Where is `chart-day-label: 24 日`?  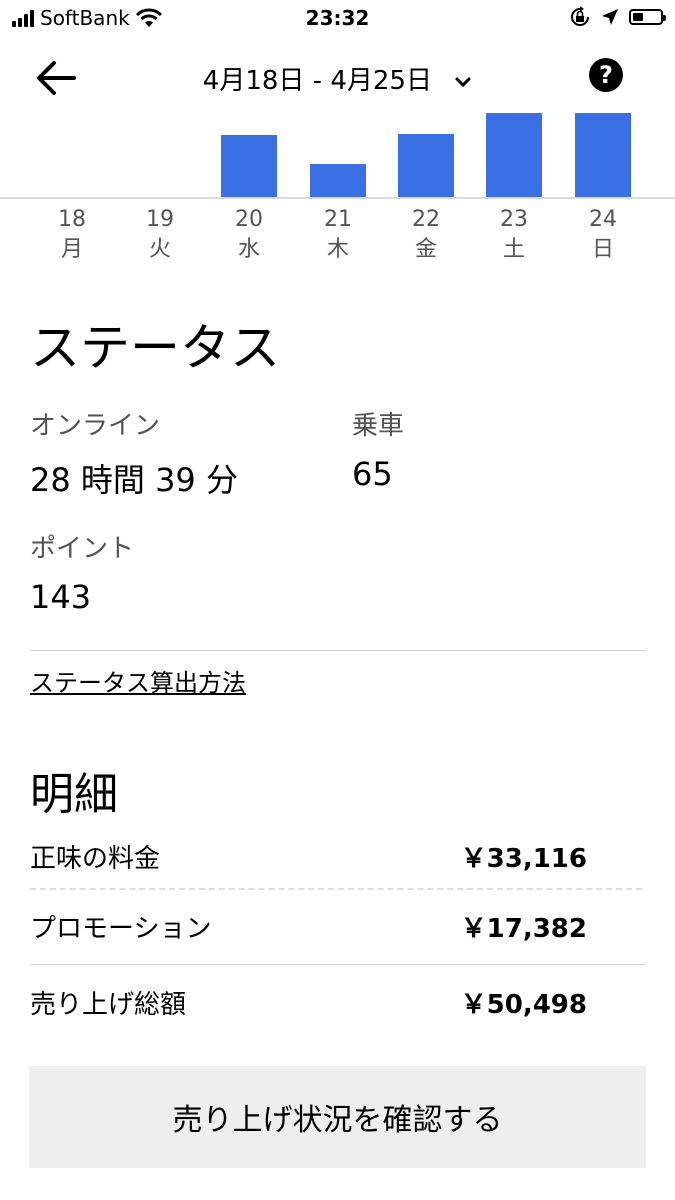 chart-day-label: 24 日 is located at coordinates (603, 235).